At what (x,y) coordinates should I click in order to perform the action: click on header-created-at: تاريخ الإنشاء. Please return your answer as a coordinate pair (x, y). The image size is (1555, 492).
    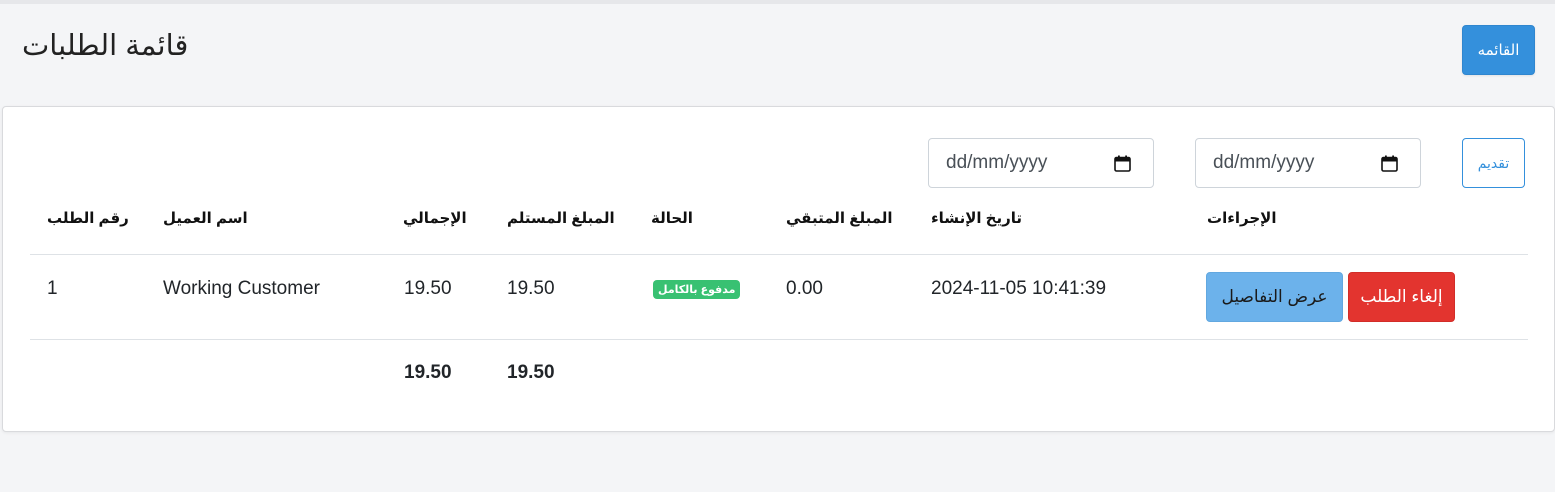
    Looking at the image, I should click on (977, 218).